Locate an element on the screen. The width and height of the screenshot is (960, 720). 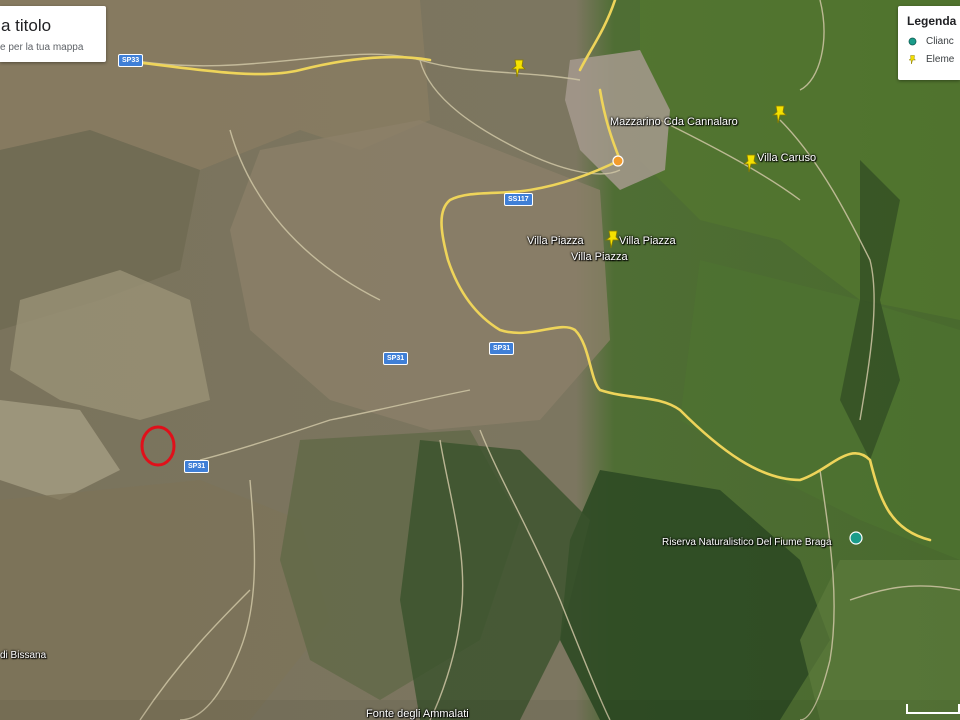
place-label-bissana: di Bissana is located at coordinates (23, 655).